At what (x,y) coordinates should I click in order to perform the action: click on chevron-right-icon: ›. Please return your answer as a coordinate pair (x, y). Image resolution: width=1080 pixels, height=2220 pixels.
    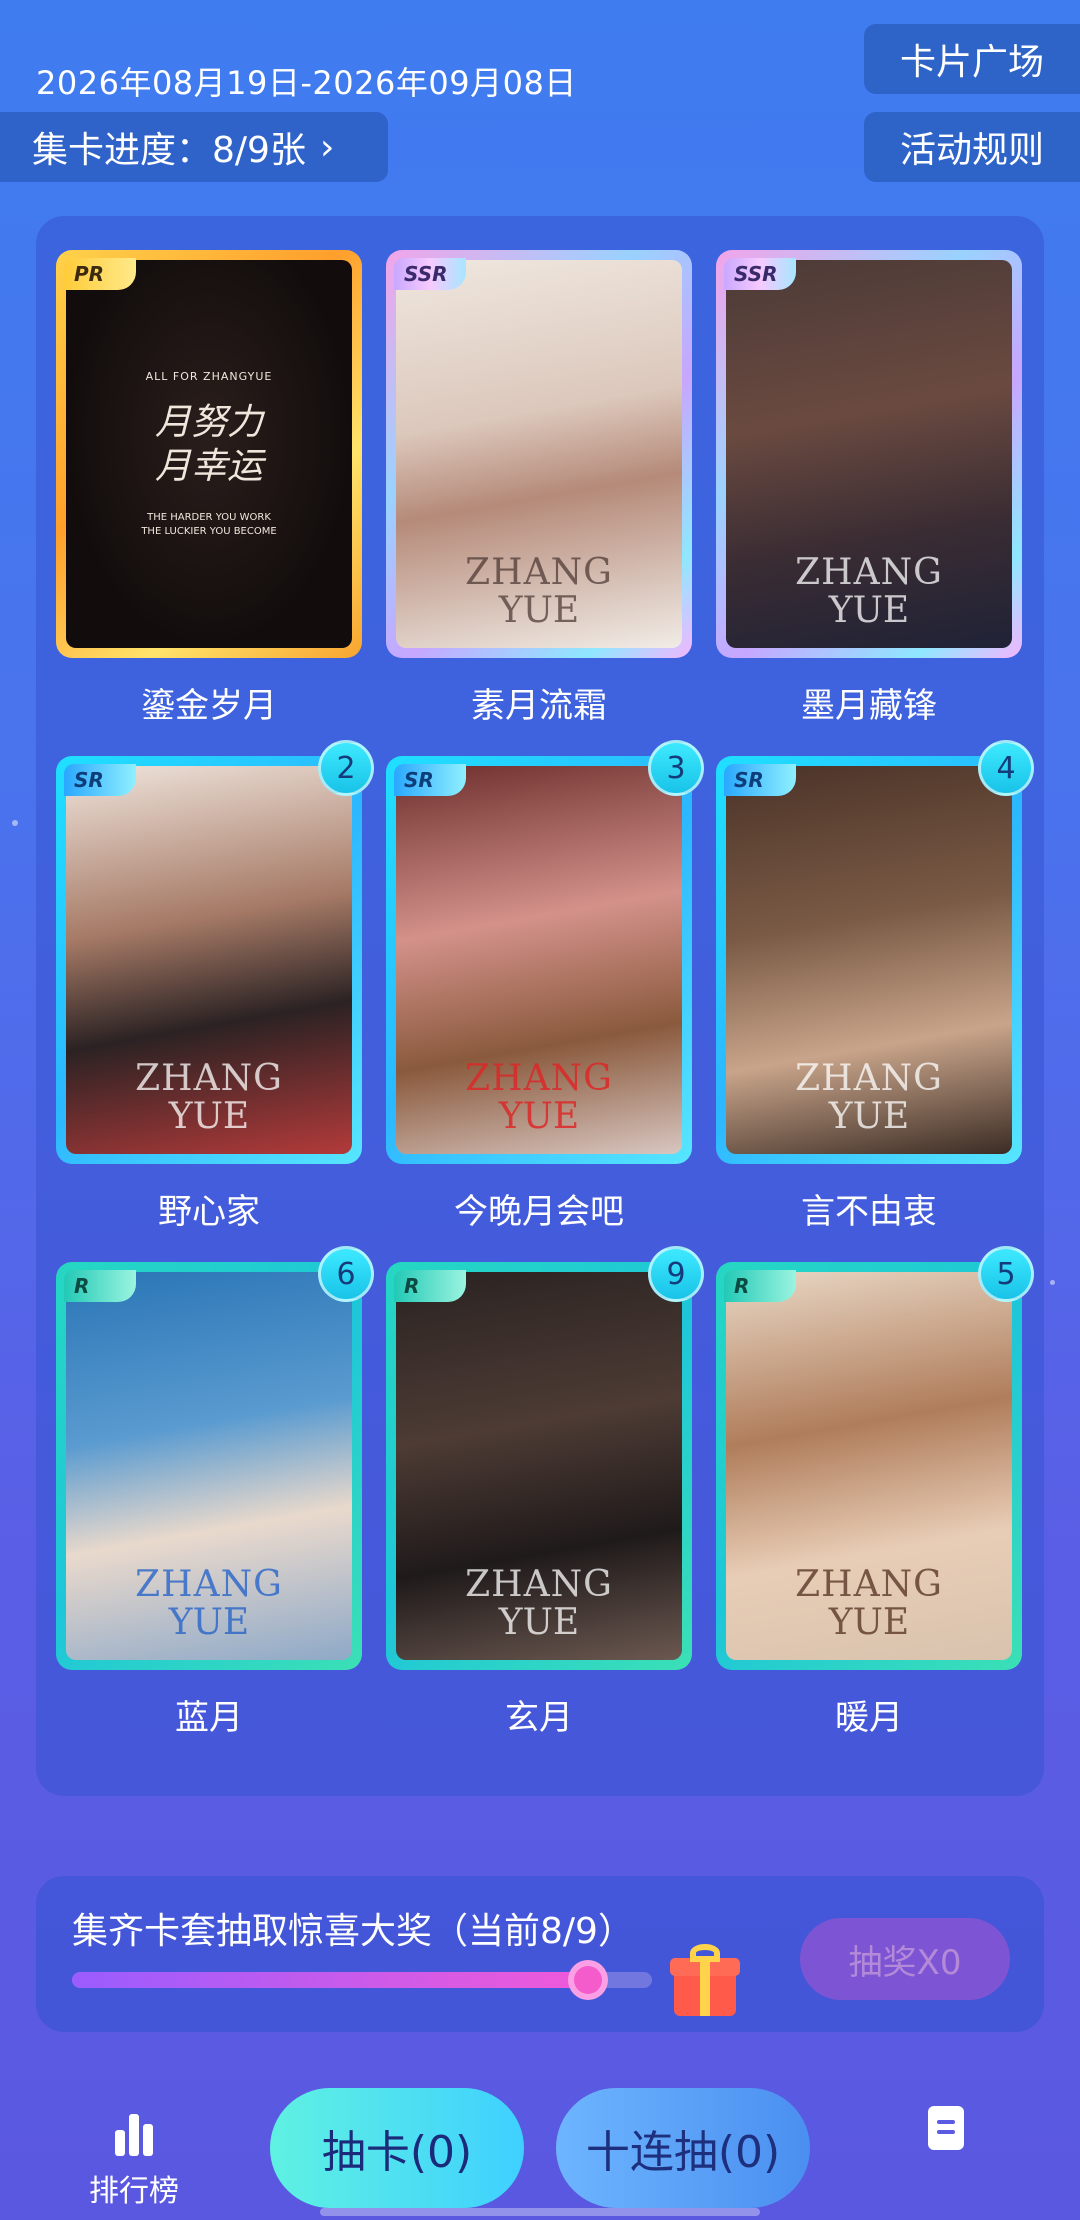
    Looking at the image, I should click on (327, 147).